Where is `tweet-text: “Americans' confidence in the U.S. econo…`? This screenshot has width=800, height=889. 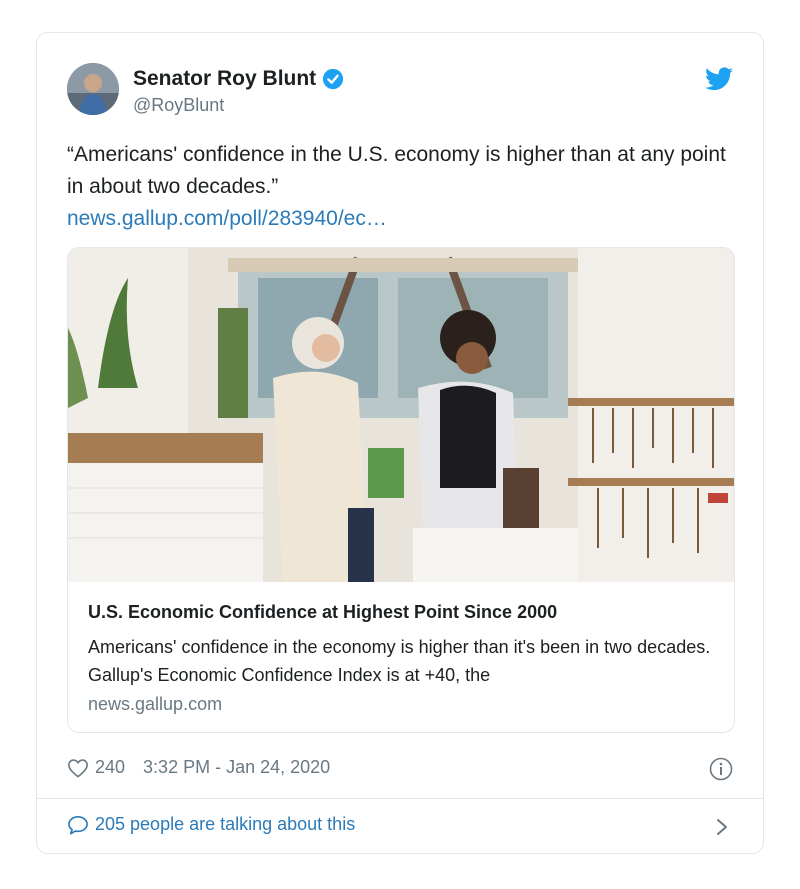
tweet-text: “Americans' confidence in the U.S. econo… is located at coordinates (396, 170).